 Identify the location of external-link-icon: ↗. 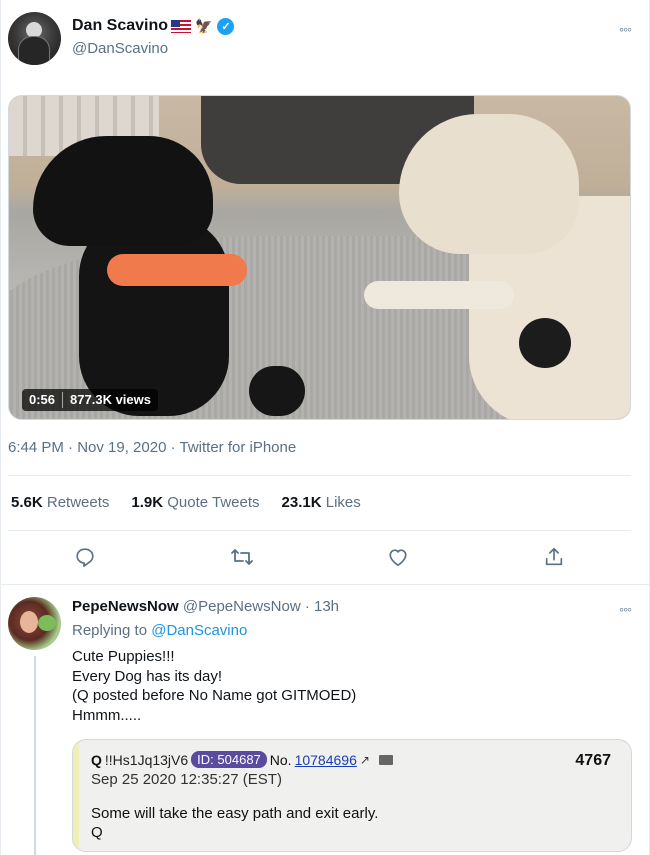
(364, 759).